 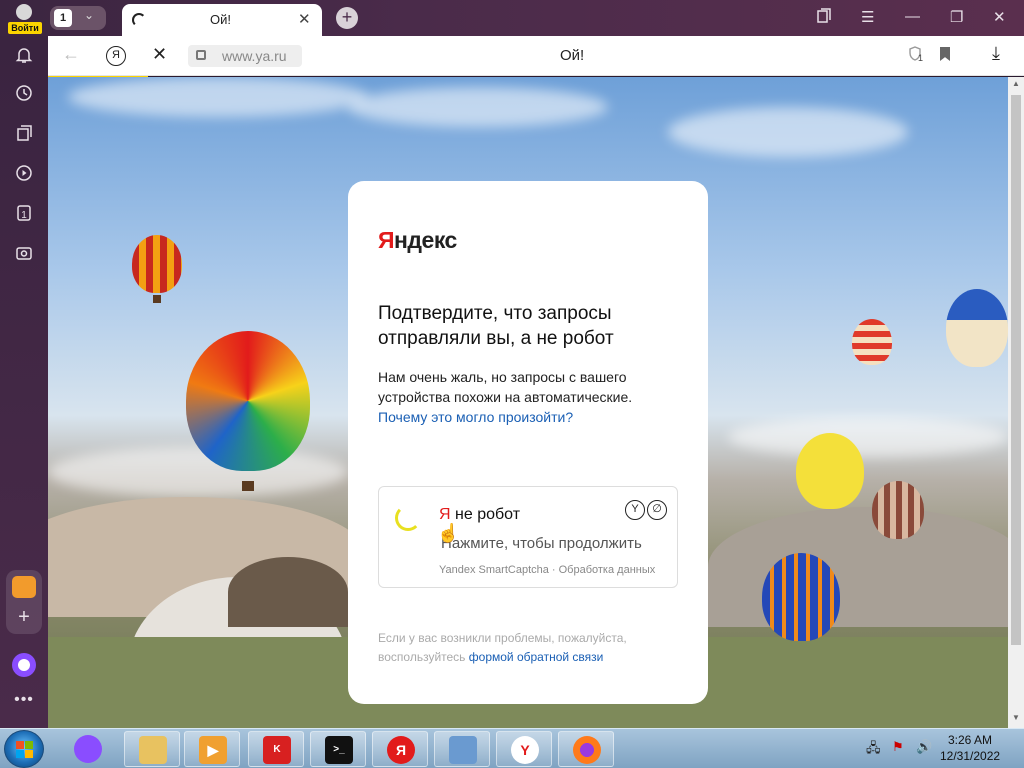 What do you see at coordinates (970, 756) in the screenshot?
I see `clock-date: 12/31/2022` at bounding box center [970, 756].